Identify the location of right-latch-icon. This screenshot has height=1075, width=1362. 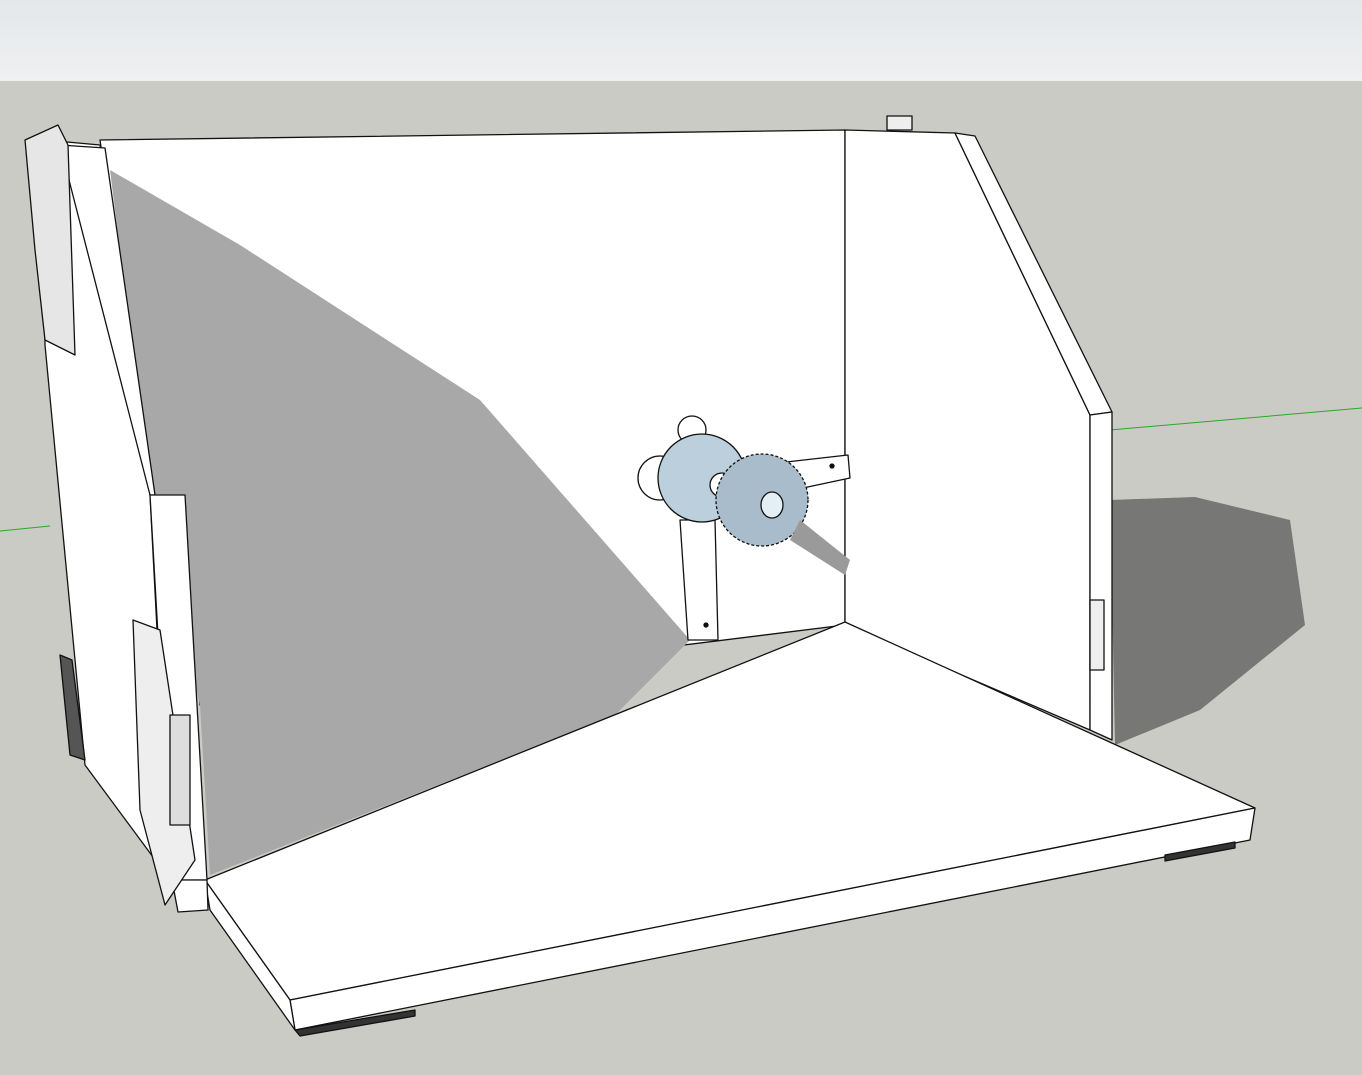
(1097, 635).